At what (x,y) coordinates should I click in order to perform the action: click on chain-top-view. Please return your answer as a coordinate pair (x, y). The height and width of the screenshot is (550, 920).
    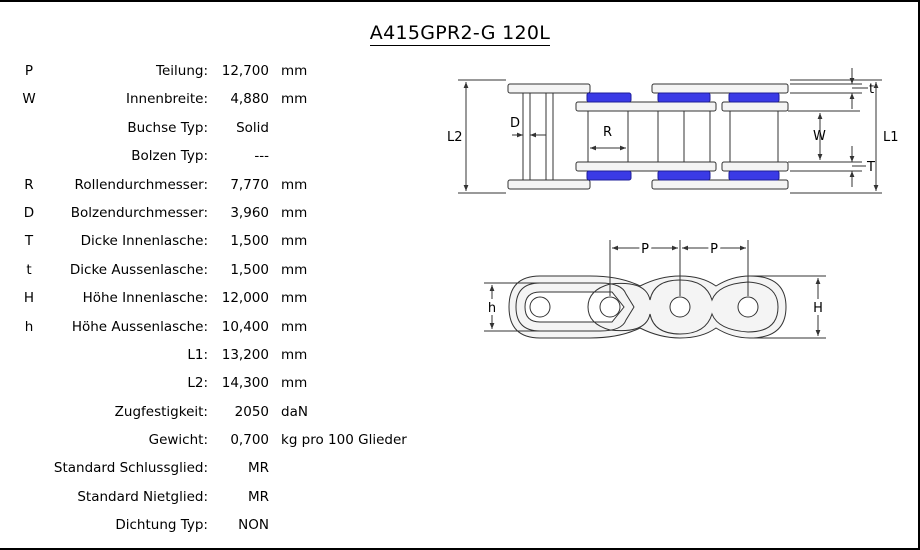
    Looking at the image, I should click on (648, 136).